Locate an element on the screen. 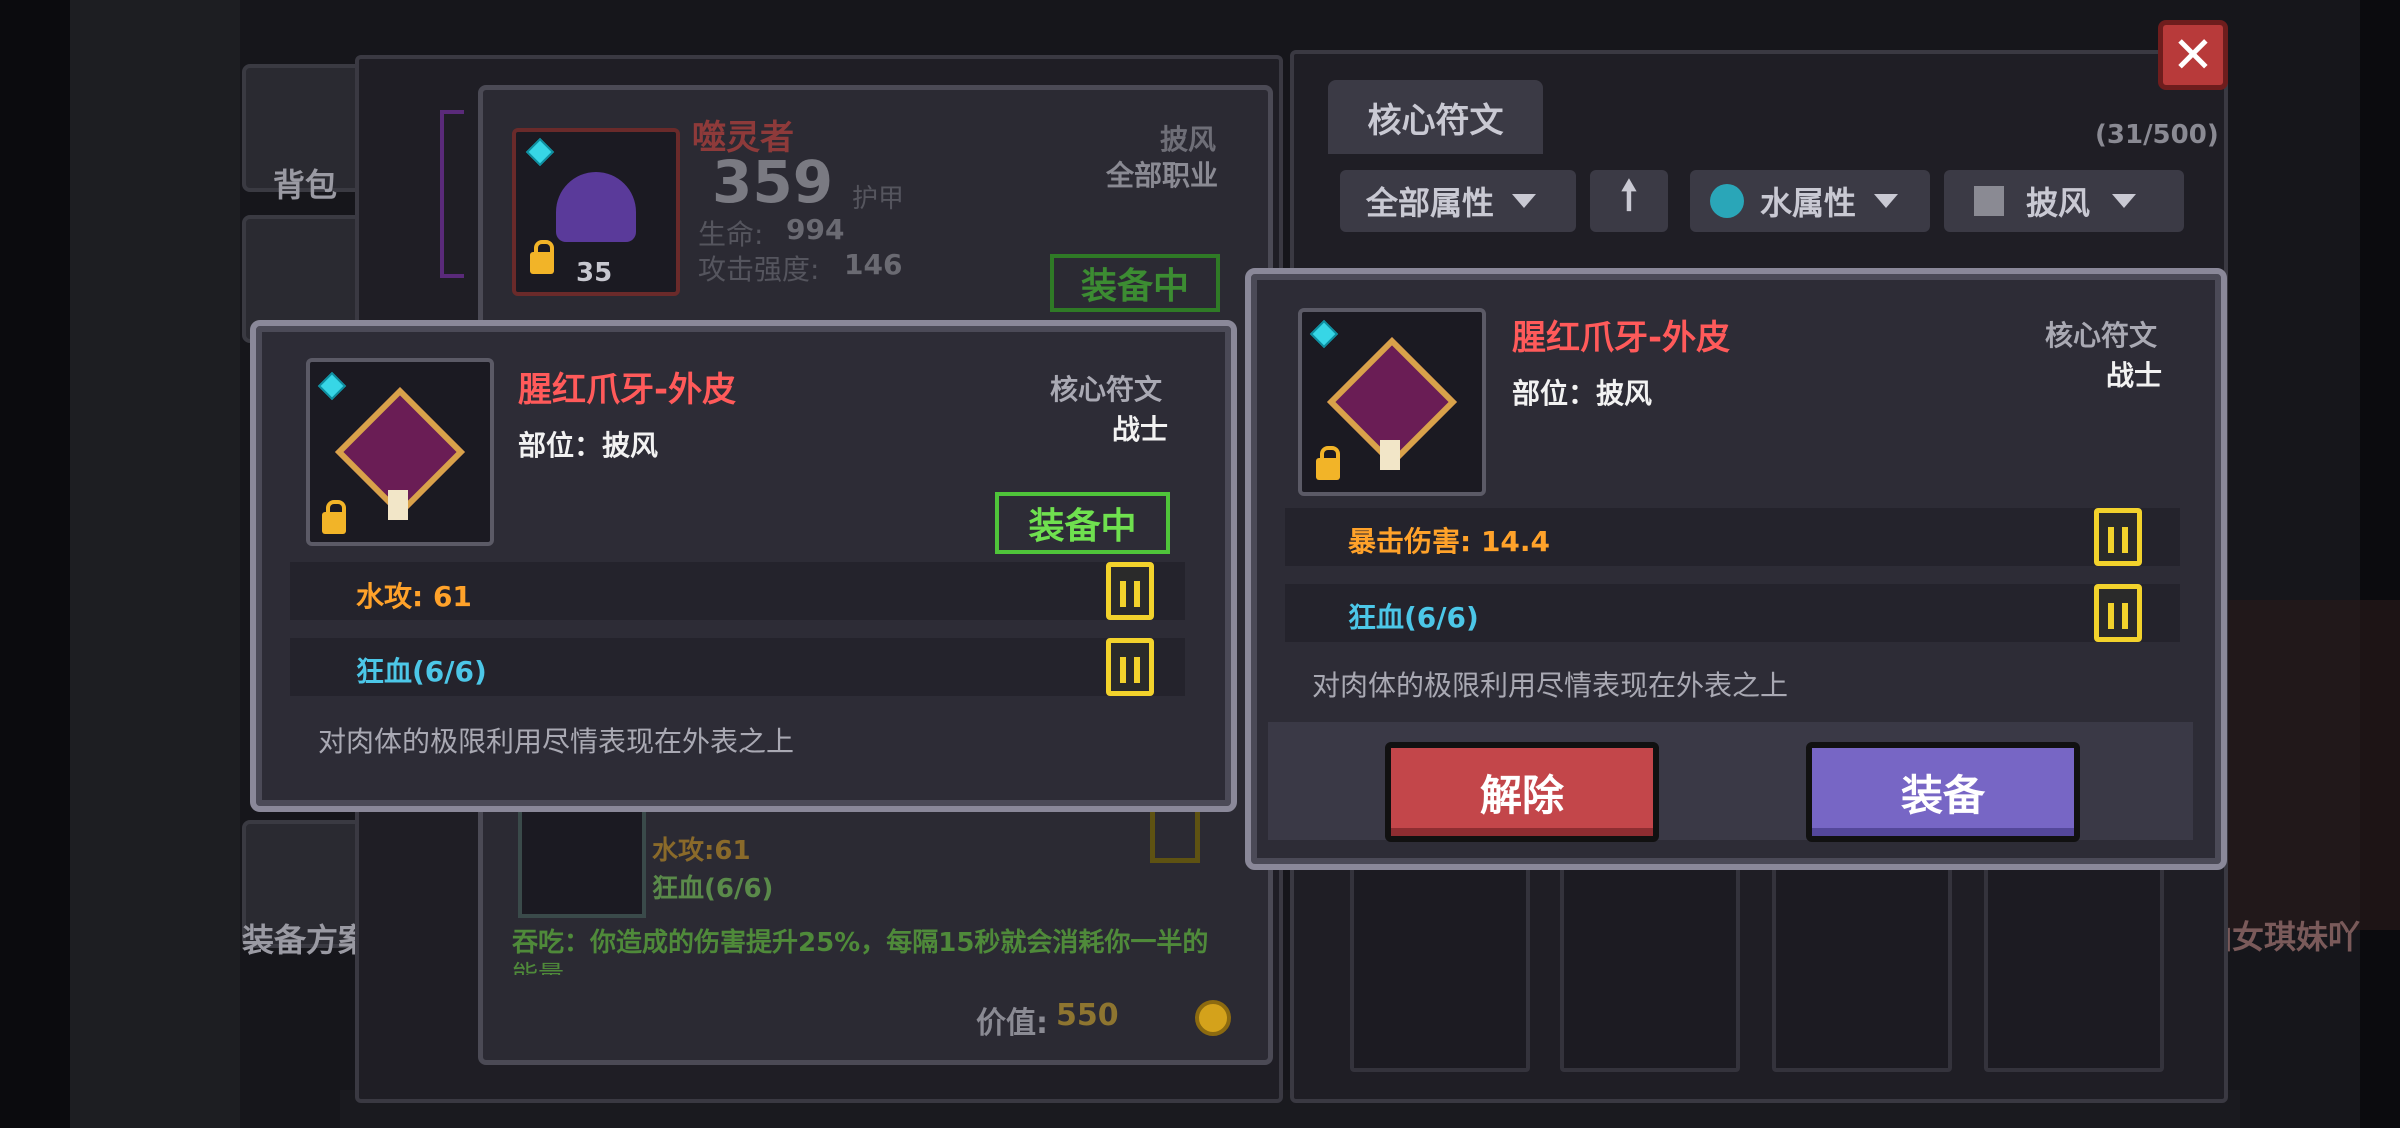 Image resolution: width=2400 pixels, height=1128 pixels. stat-hp-value: 994 is located at coordinates (815, 229).